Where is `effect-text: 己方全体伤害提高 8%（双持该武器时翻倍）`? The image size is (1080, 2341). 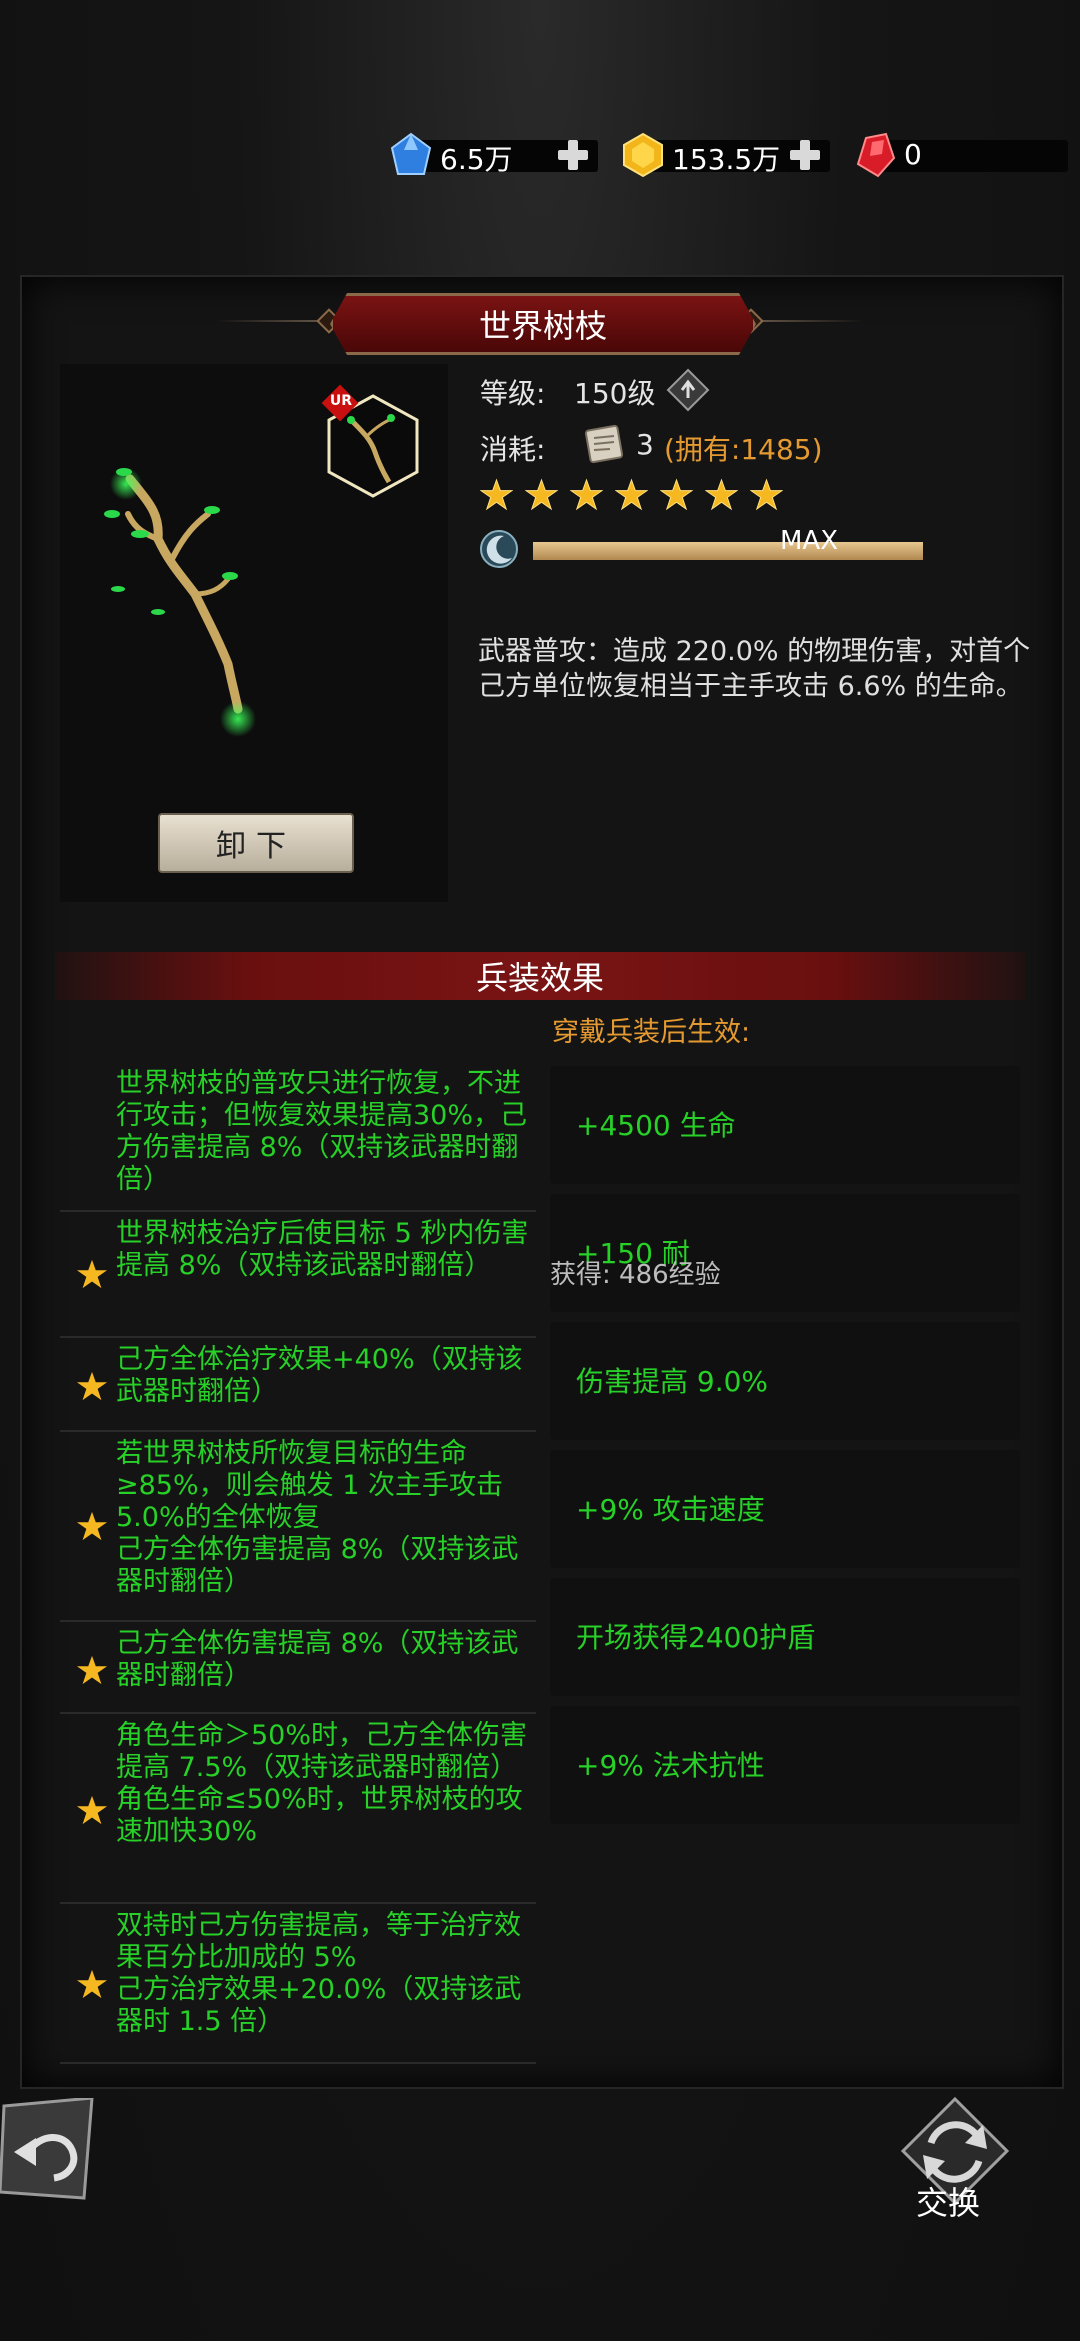
effect-text: 己方全体伤害提高 8%（双持该武器时翻倍） is located at coordinates (317, 1659).